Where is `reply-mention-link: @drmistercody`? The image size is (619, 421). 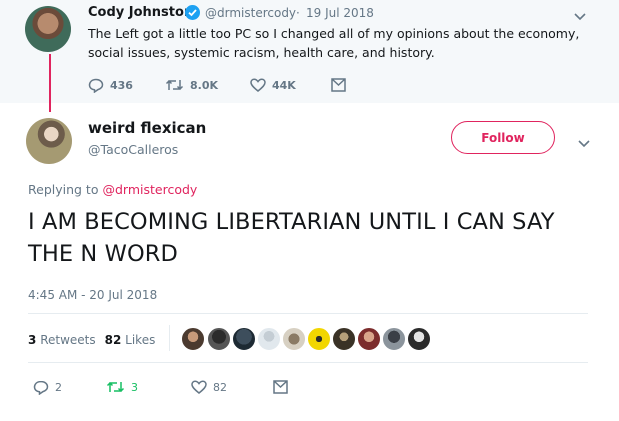 reply-mention-link: @drmistercody is located at coordinates (149, 189).